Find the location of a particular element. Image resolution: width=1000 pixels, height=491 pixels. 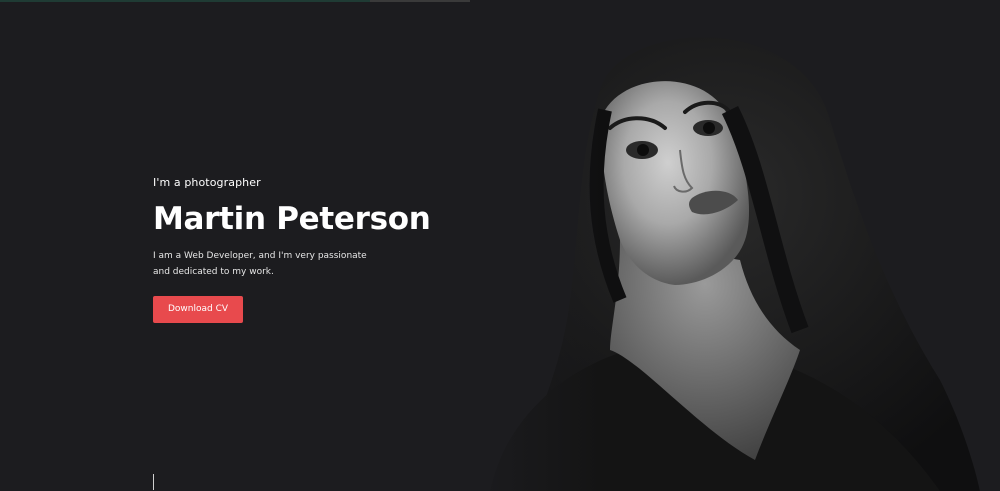

scroll-indicator is located at coordinates (153, 482).